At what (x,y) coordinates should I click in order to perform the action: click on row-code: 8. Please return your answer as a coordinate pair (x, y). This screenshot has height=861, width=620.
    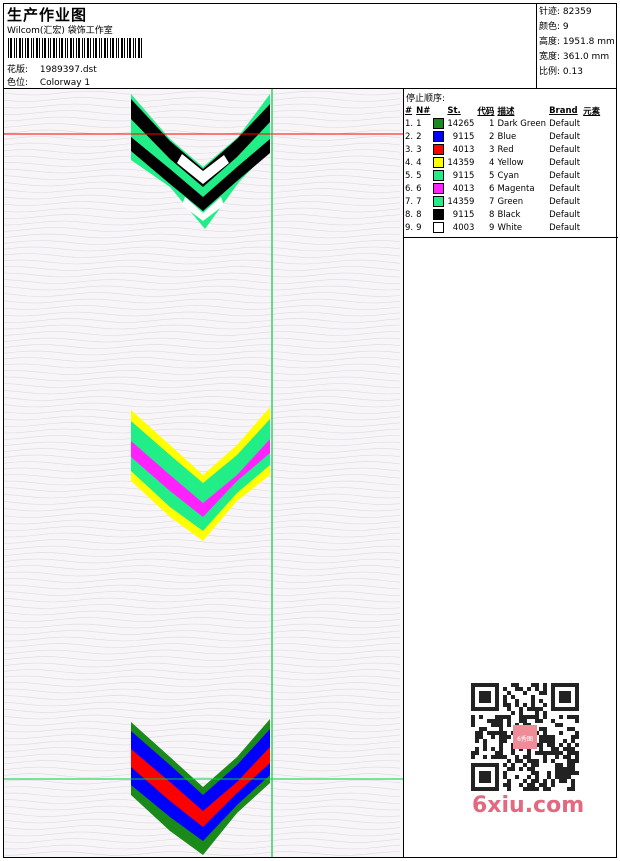
    Looking at the image, I should click on (492, 214).